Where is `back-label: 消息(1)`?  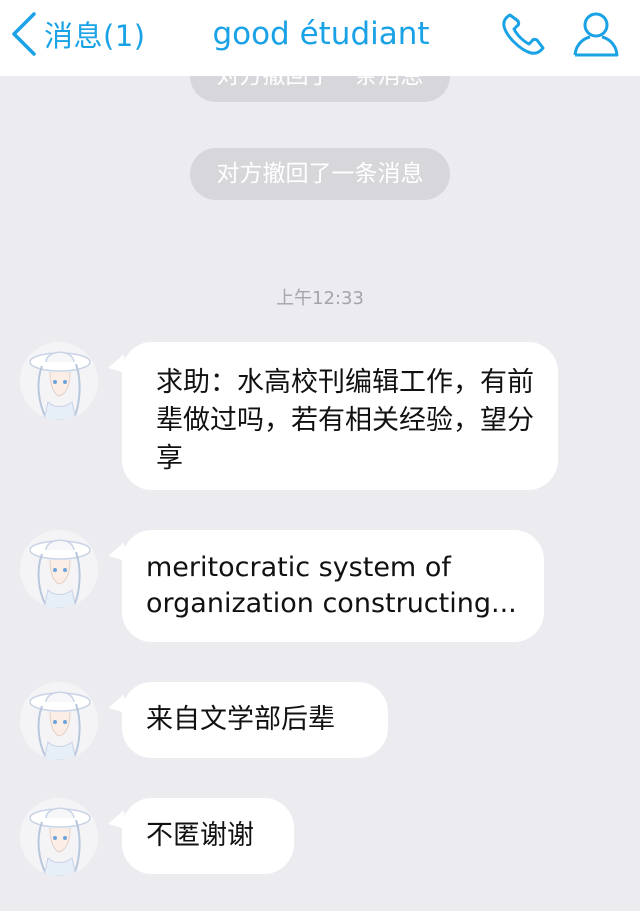
back-label: 消息(1) is located at coordinates (95, 36).